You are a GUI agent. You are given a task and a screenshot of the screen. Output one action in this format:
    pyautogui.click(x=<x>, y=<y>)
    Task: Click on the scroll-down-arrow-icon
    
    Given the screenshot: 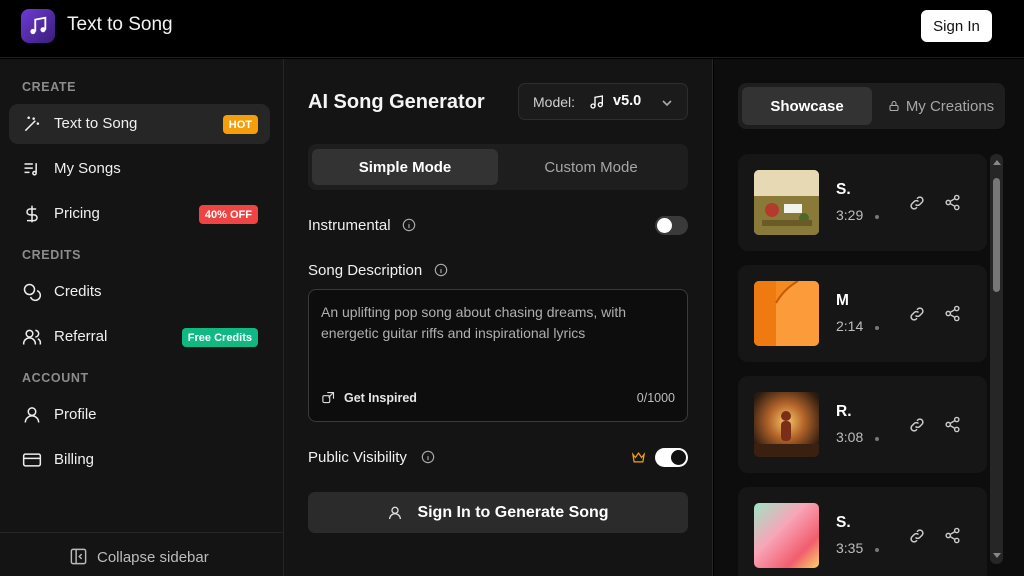 What is the action you would take?
    pyautogui.click(x=997, y=555)
    